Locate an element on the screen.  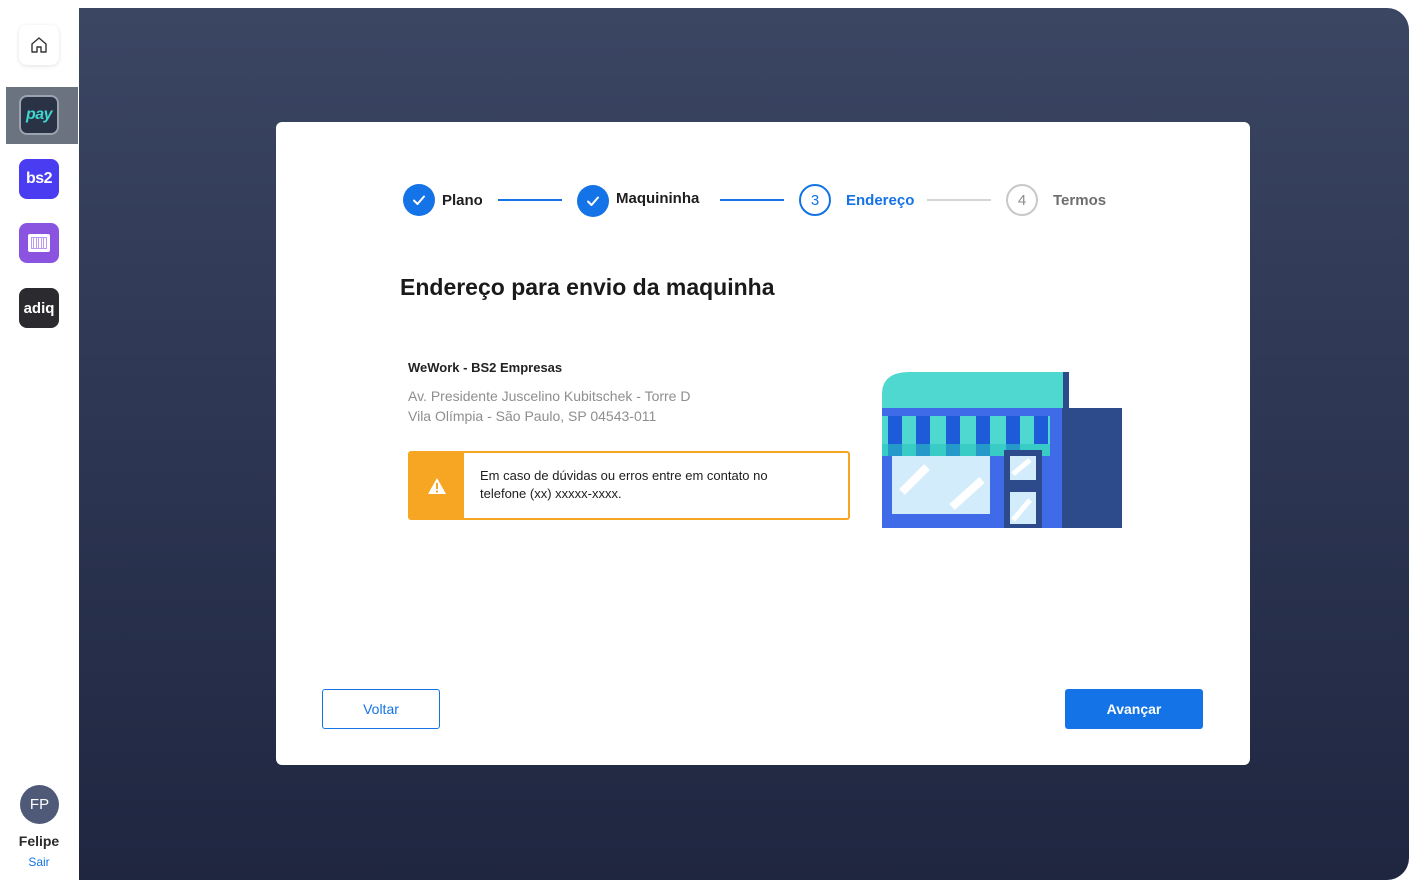
warning-icon is located at coordinates (437, 485).